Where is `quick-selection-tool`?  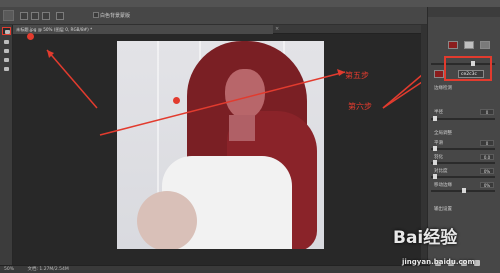
quick-selection-tool is located at coordinates (6, 31).